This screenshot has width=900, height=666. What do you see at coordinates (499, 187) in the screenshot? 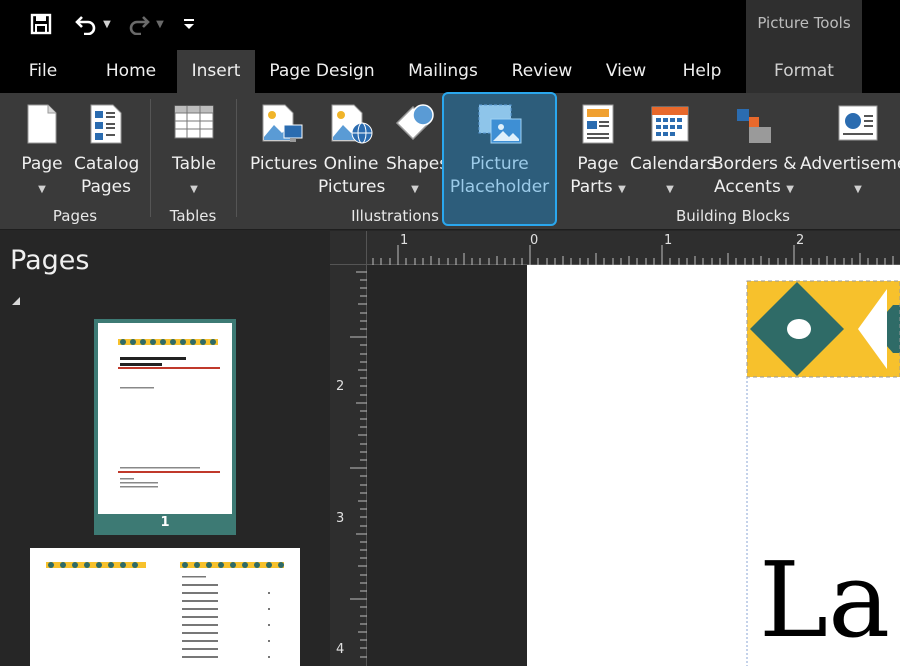
I see `picture-placeholder-label-2: Placeholder` at bounding box center [499, 187].